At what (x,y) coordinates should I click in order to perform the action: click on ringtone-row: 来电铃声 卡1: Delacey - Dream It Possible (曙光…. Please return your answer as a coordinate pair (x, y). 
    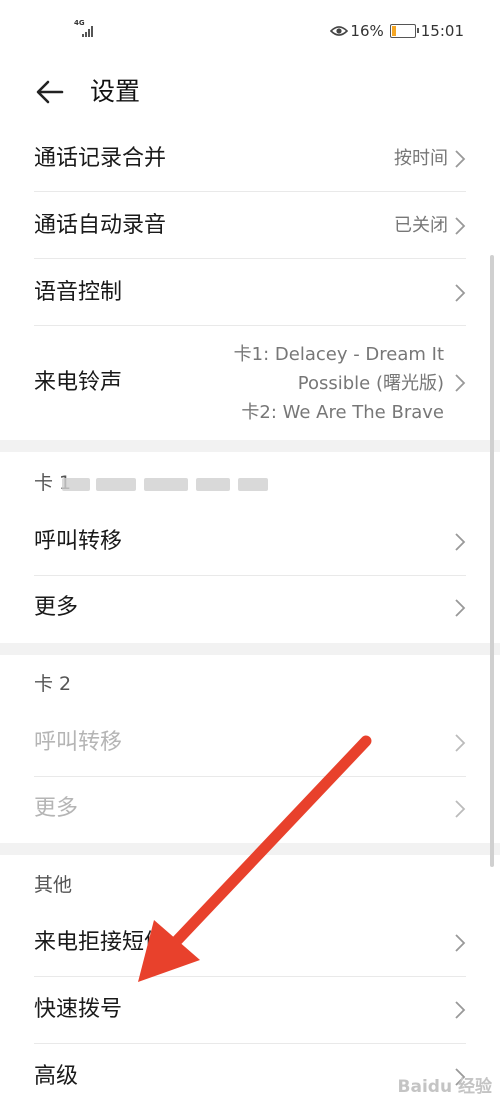
    Looking at the image, I should click on (250, 383).